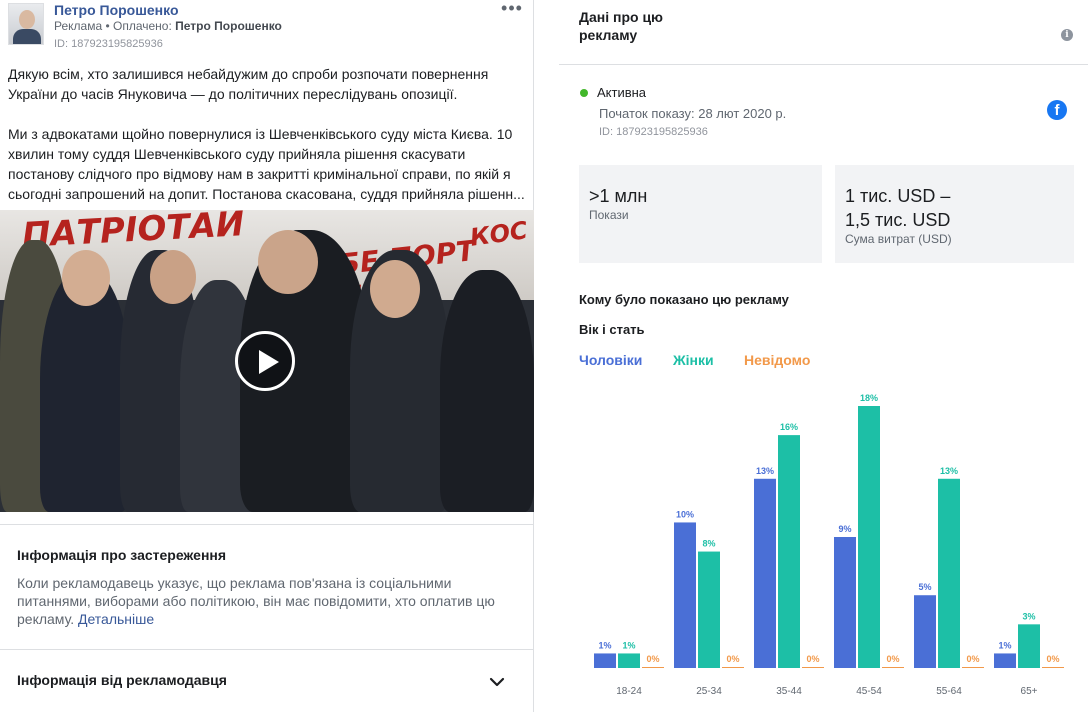  What do you see at coordinates (1029, 691) in the screenshot?
I see `category-label: 65+` at bounding box center [1029, 691].